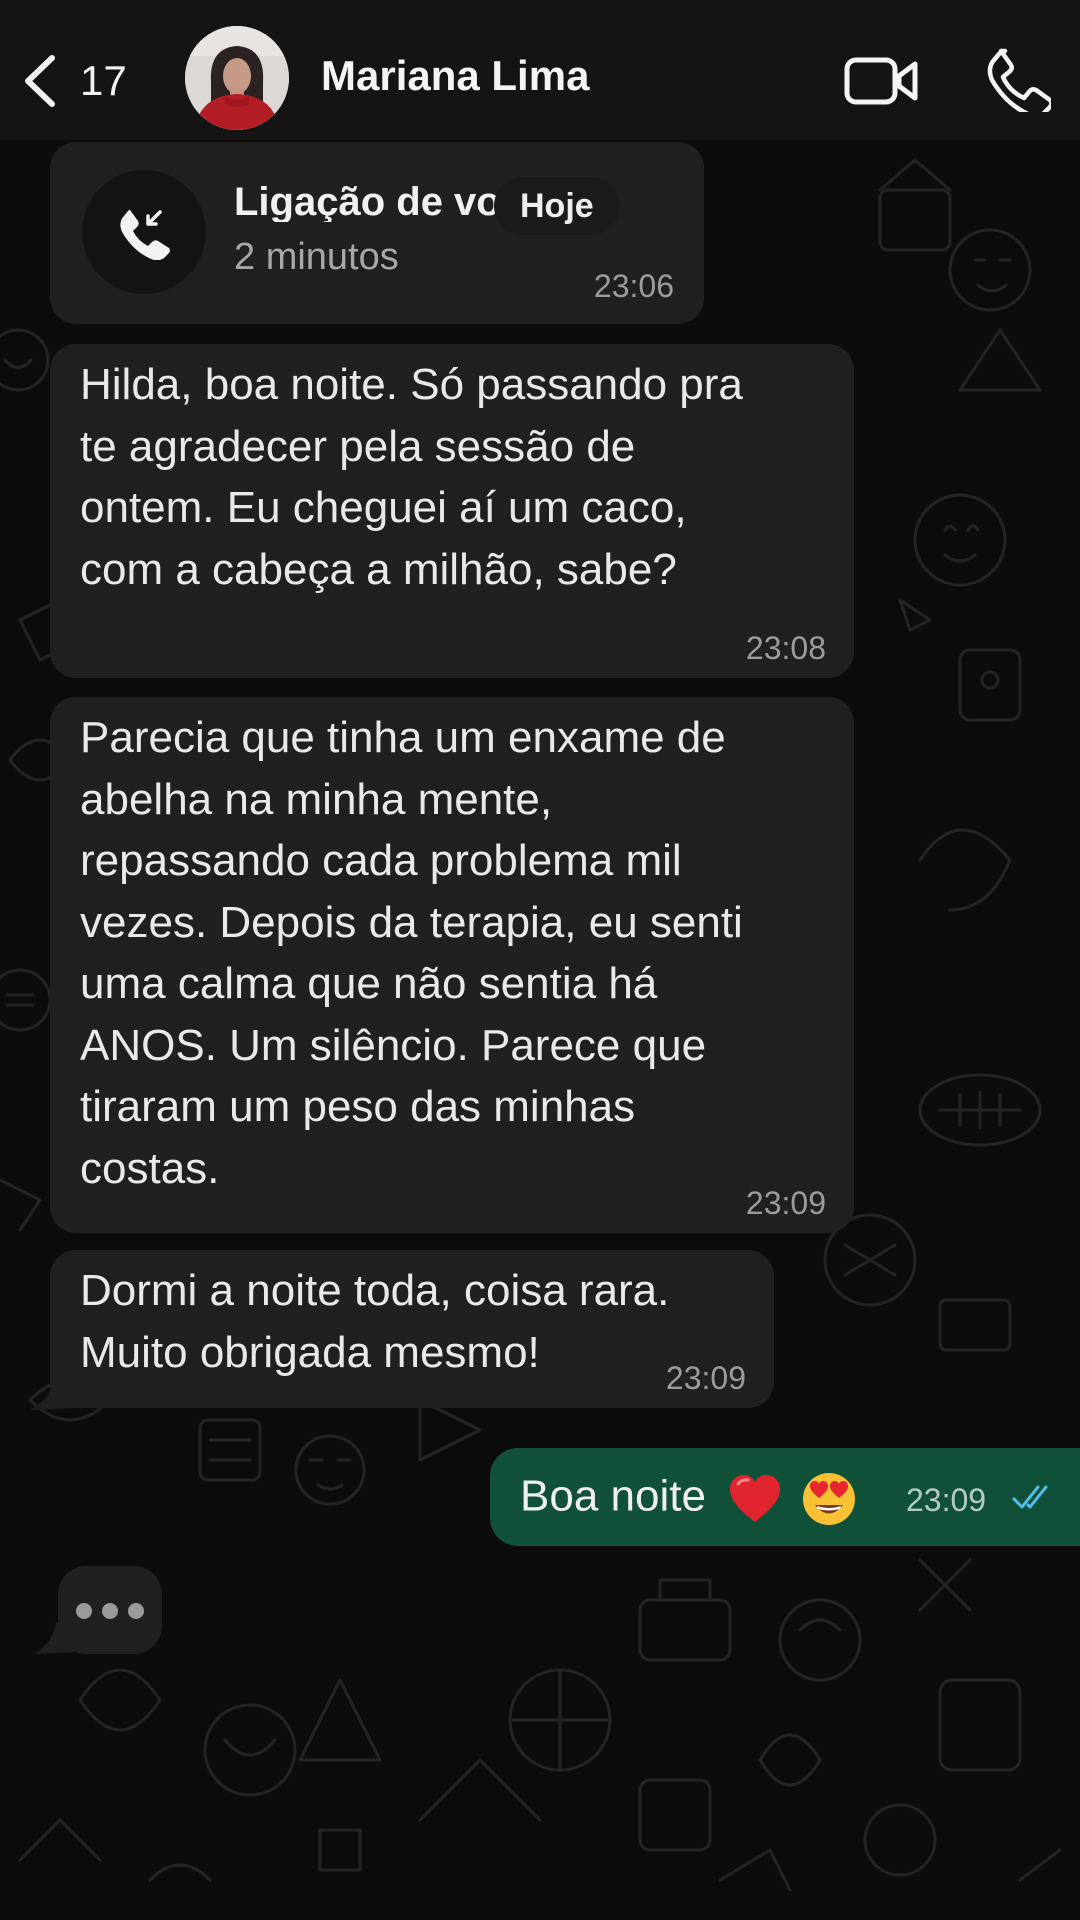 Image resolution: width=1080 pixels, height=1920 pixels. I want to click on message-line: ontem. Eu cheguei aí um caco,, so click(383, 507).